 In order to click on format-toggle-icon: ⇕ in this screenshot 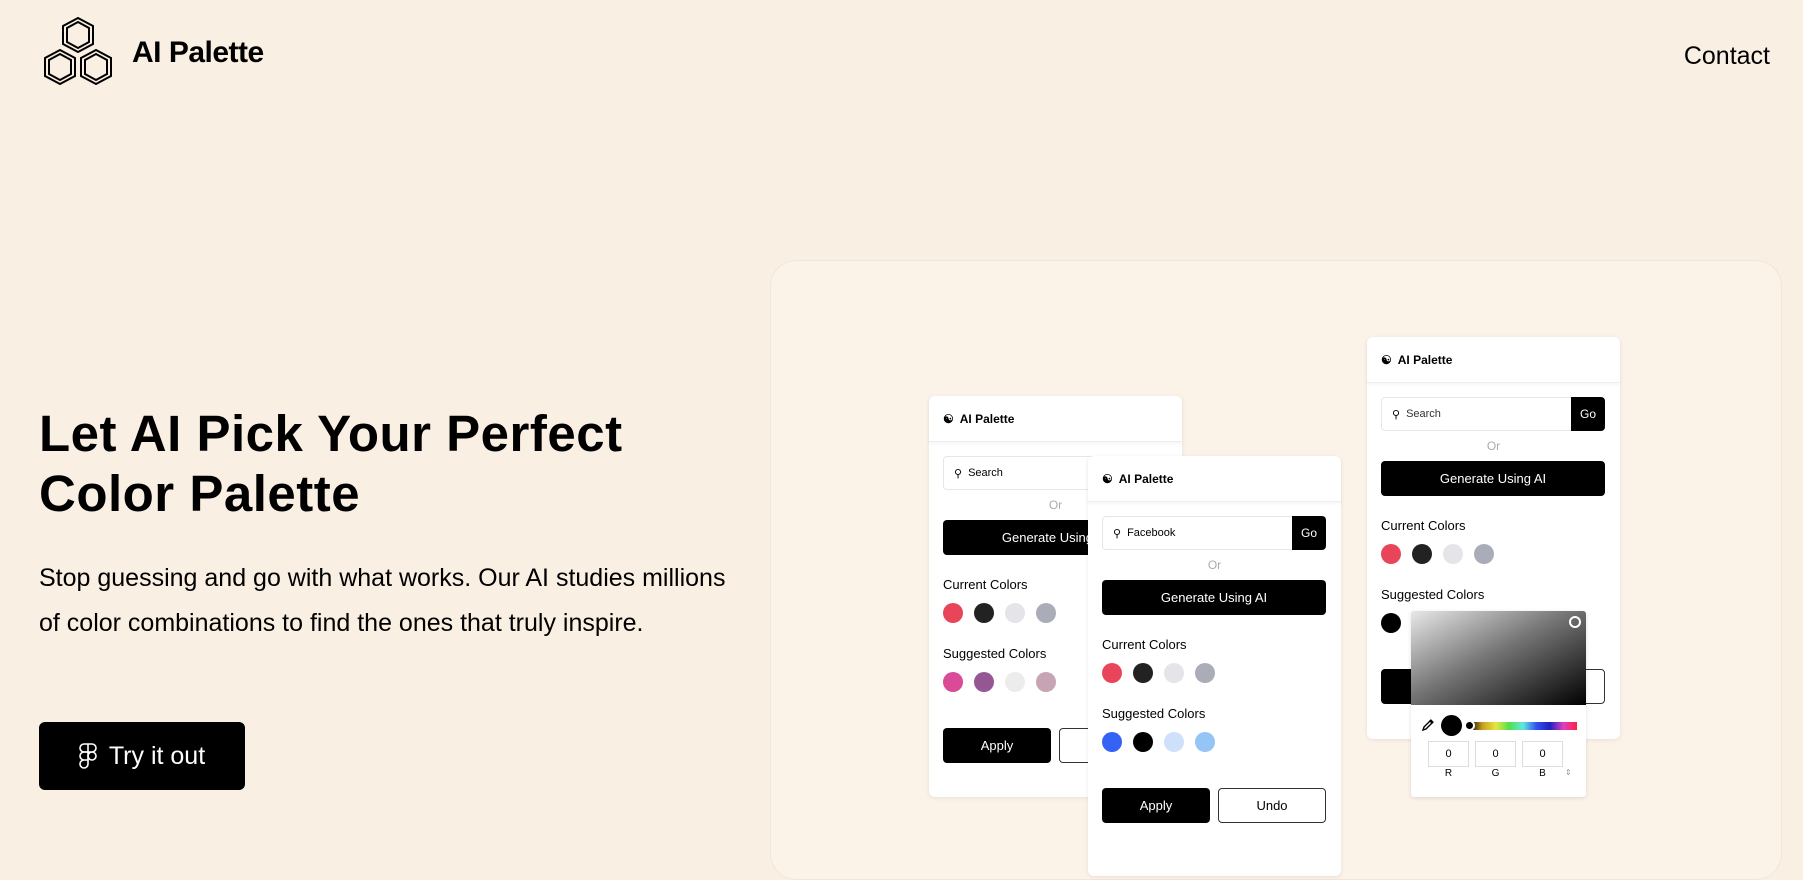, I will do `click(1568, 772)`.